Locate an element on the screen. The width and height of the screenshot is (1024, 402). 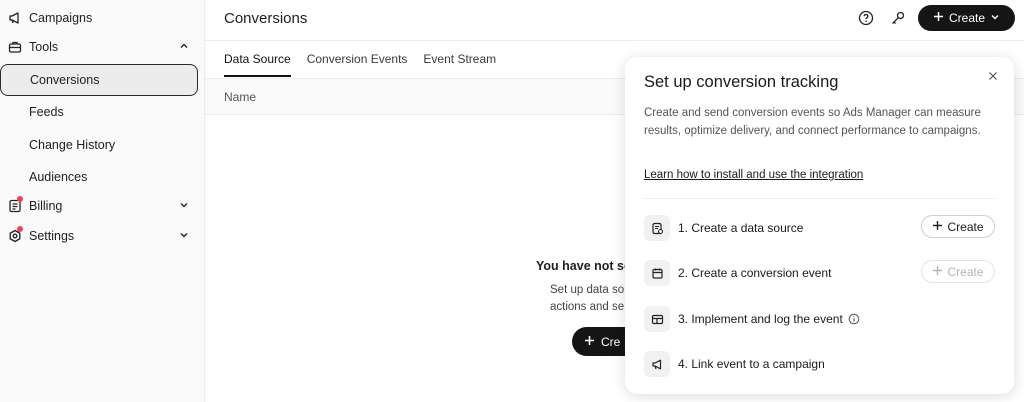
step-link-campaign: 4. Link event to a campaign is located at coordinates (819, 364).